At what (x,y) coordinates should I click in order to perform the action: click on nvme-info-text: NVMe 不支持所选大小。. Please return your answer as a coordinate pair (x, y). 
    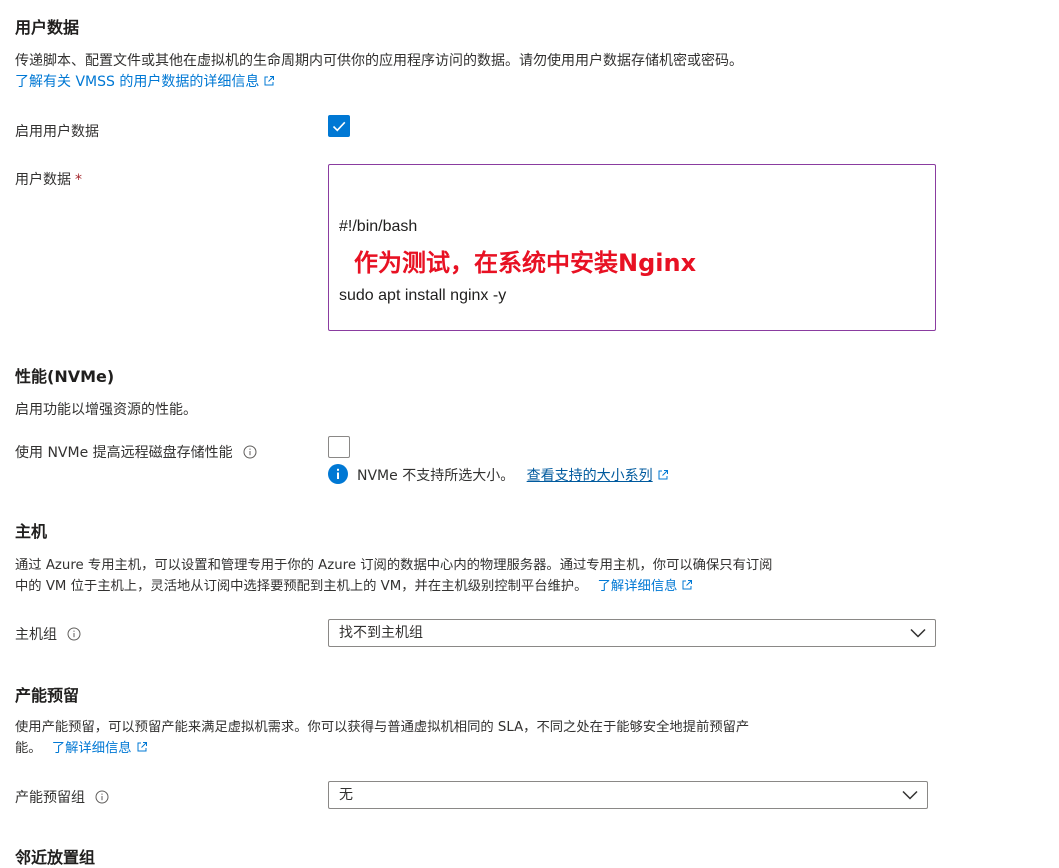
    Looking at the image, I should click on (436, 476).